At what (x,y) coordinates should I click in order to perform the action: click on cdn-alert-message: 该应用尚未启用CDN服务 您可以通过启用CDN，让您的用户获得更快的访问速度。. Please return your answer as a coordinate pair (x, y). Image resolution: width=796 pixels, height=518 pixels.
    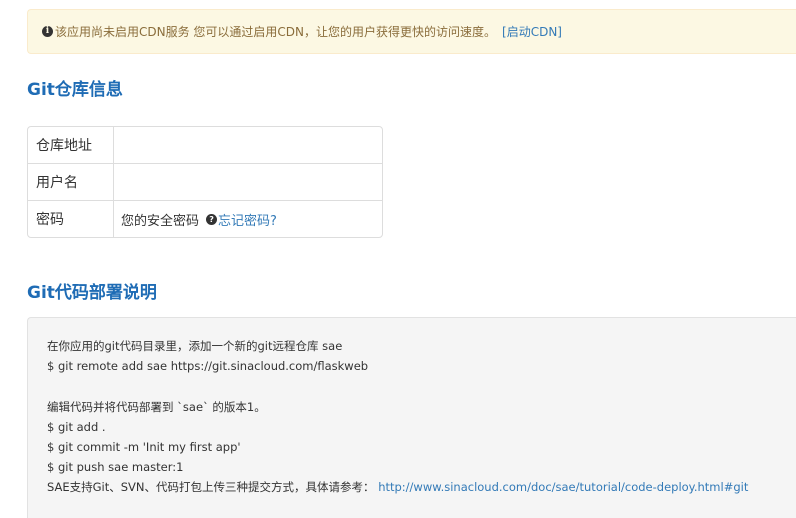
    Looking at the image, I should click on (276, 32).